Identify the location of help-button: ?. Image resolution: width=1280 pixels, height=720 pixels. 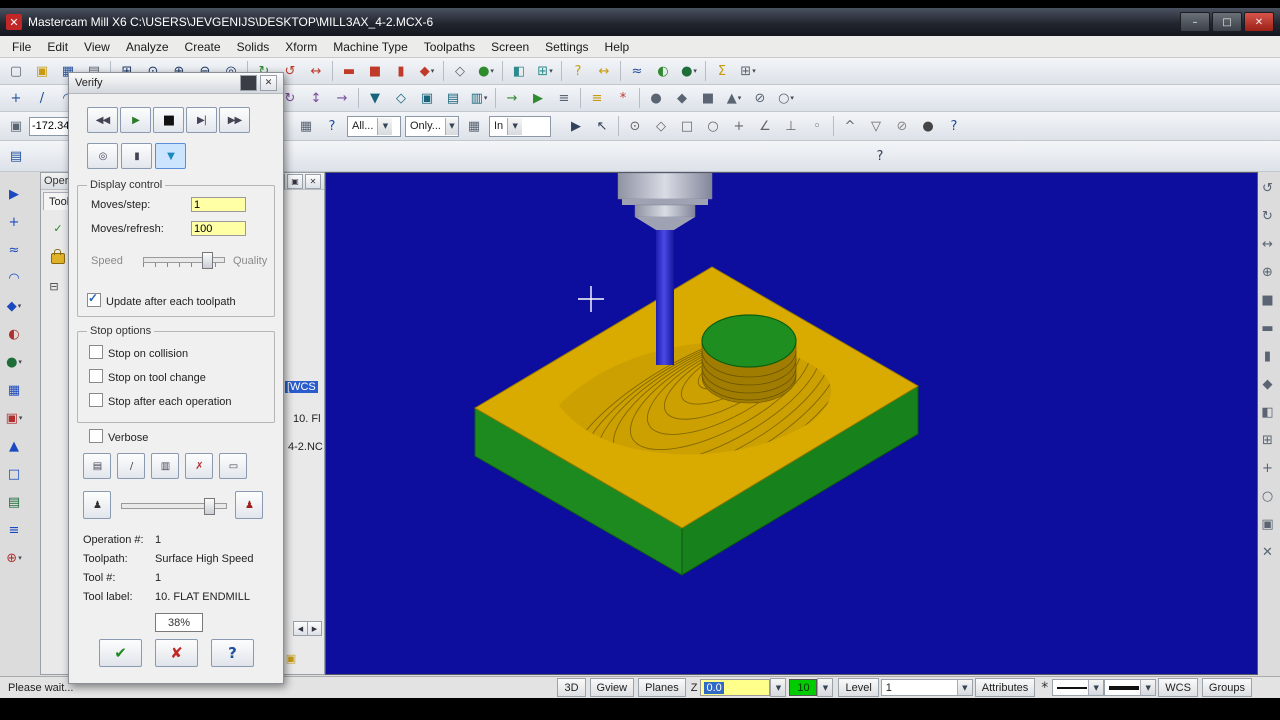
(232, 653).